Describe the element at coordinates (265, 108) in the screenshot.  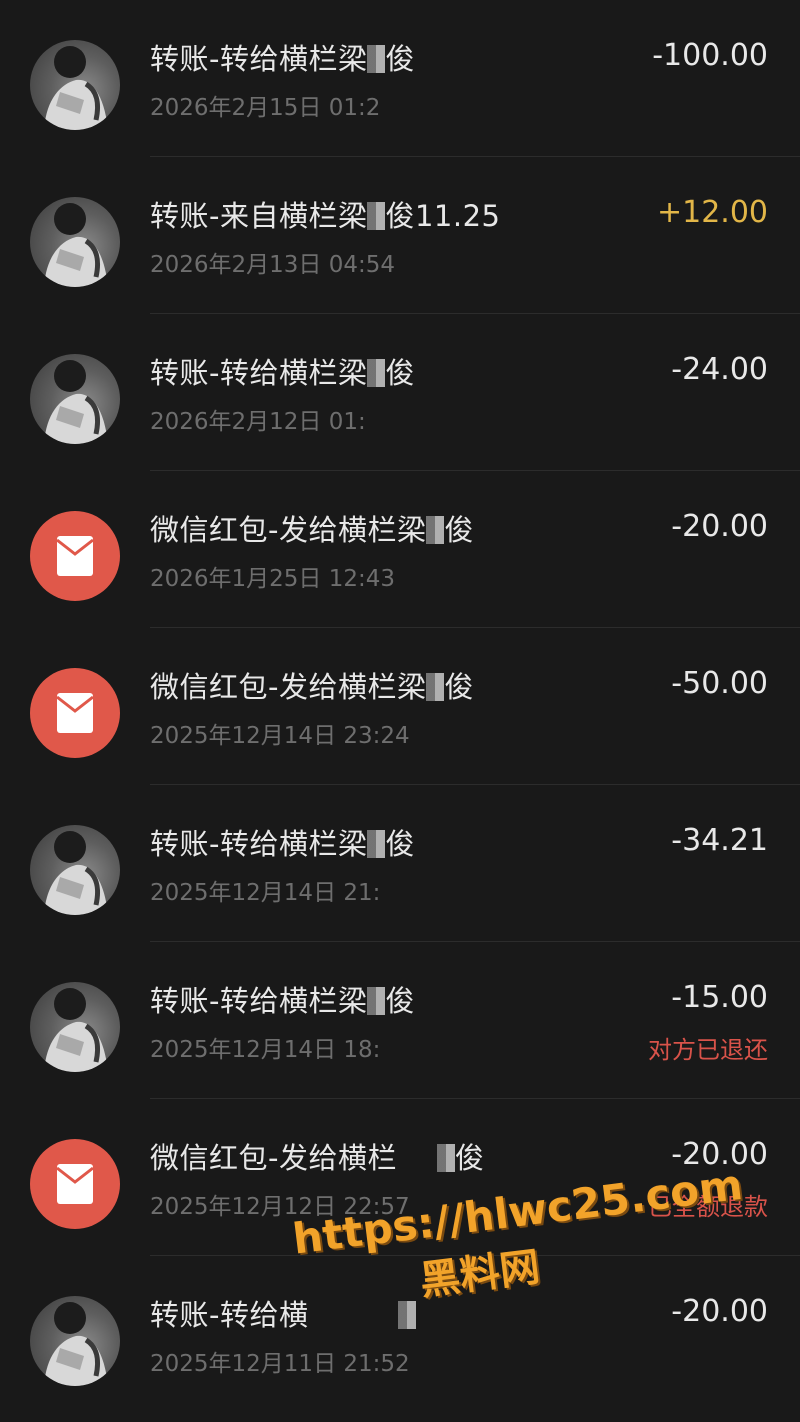
I see `transaction-time: 2026年2月15日 01:2` at that location.